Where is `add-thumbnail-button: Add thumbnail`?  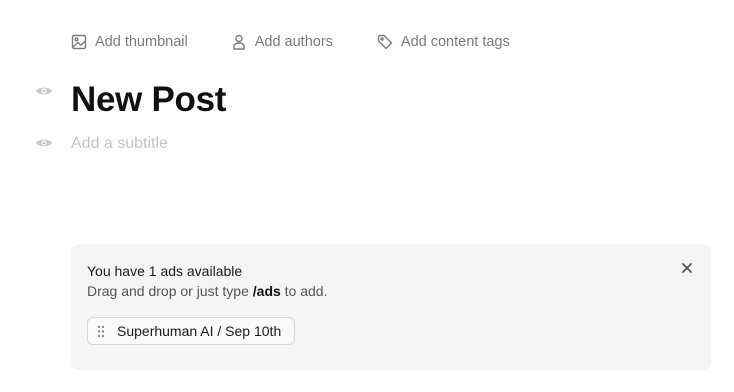 add-thumbnail-button: Add thumbnail is located at coordinates (129, 42).